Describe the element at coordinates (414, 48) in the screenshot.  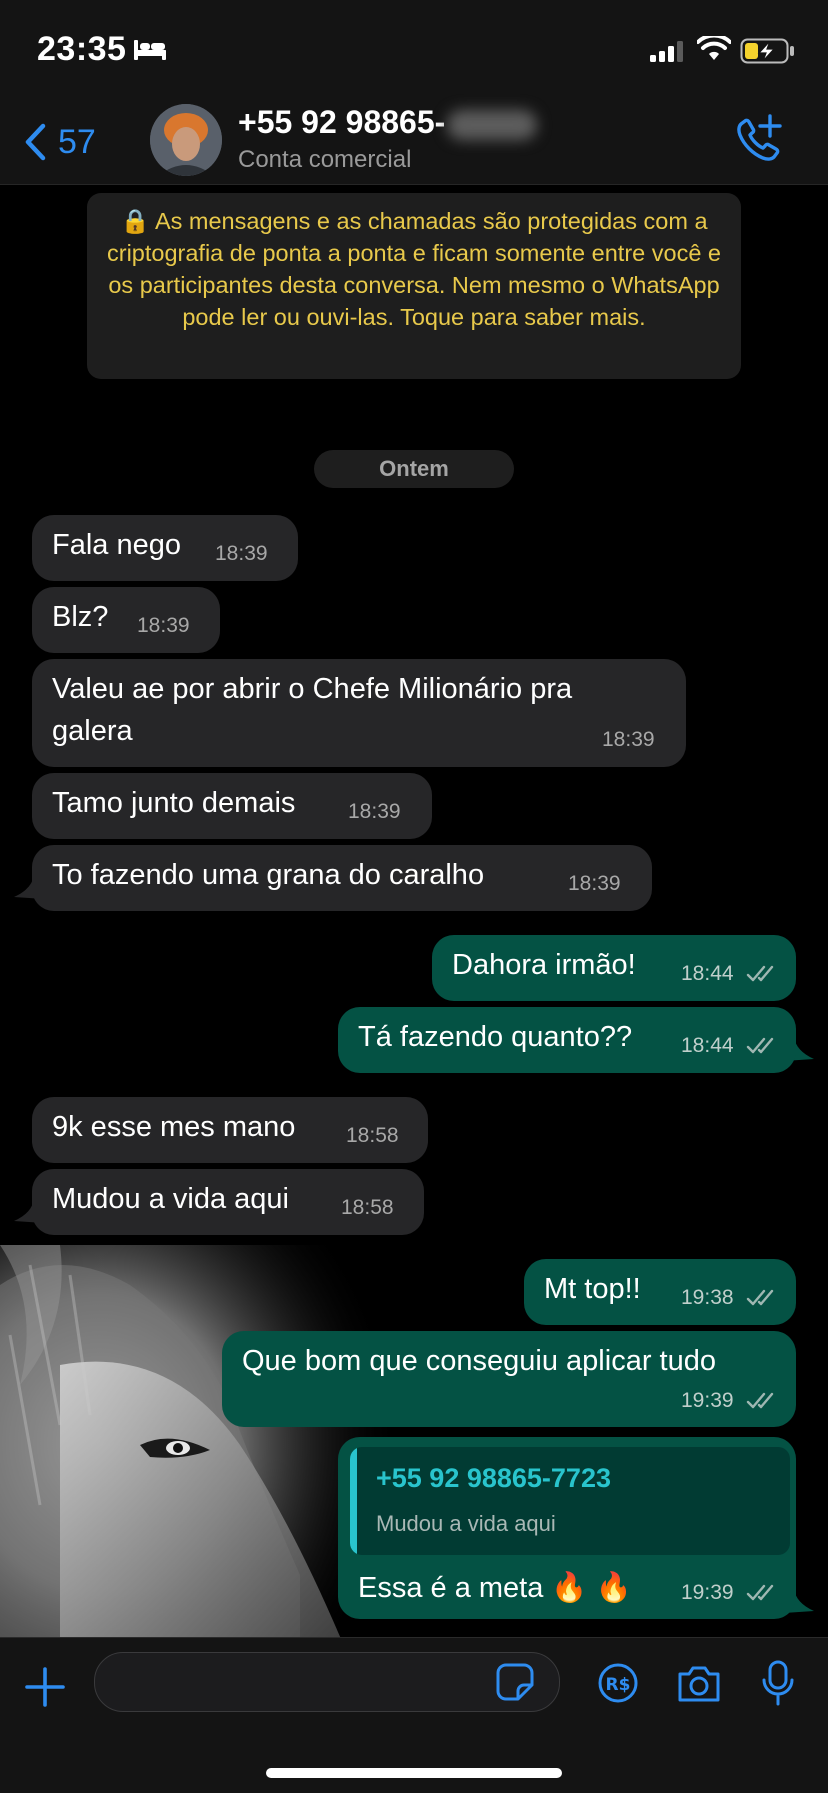
I see `status-bar: 23:35` at that location.